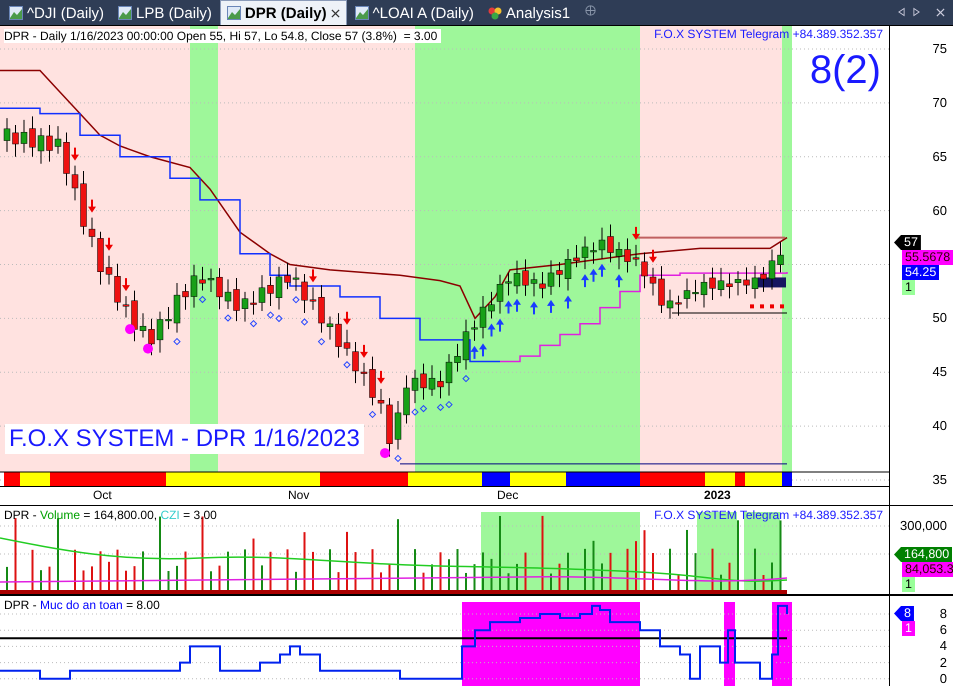 This screenshot has height=686, width=953. What do you see at coordinates (717, 495) in the screenshot?
I see `date-label: 2023` at bounding box center [717, 495].